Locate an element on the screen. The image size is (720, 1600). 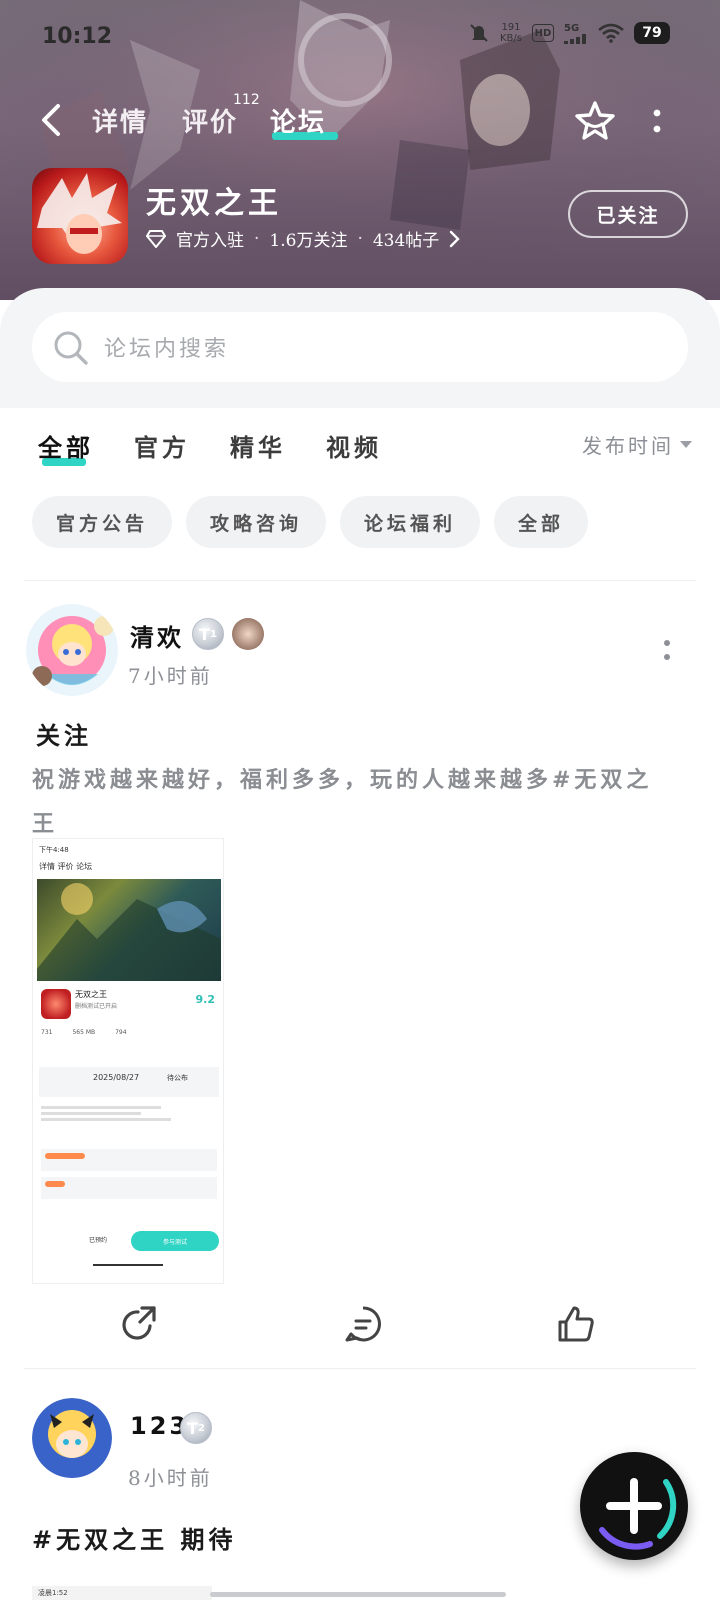
filter-tab-essence: 精华 is located at coordinates (258, 445).